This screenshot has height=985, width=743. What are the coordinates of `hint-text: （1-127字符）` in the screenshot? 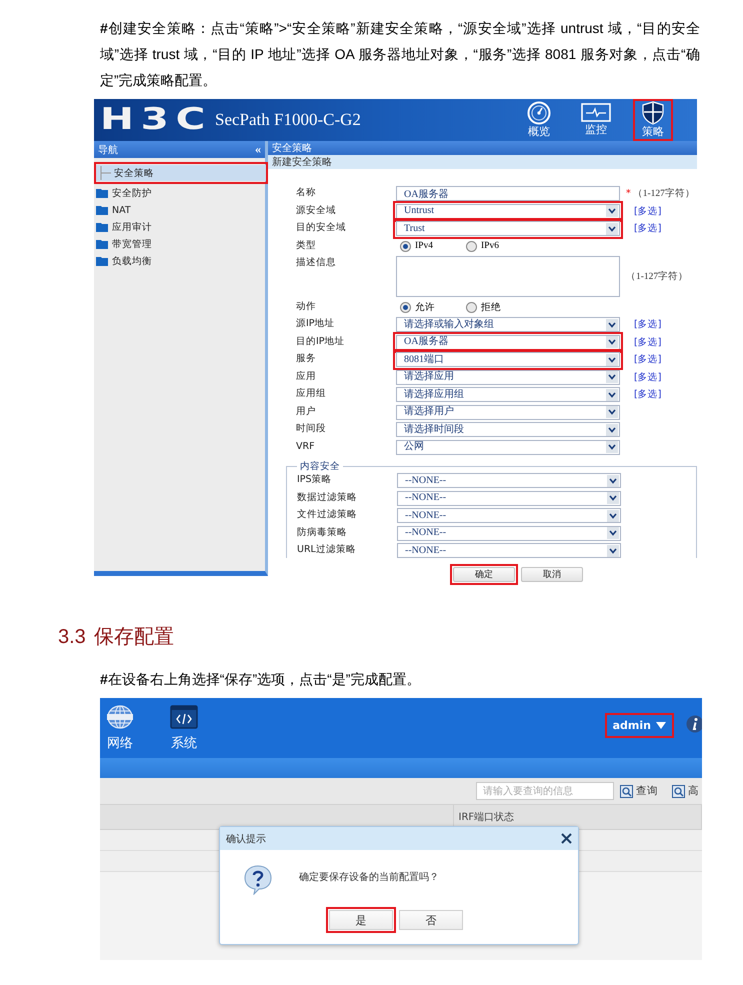 It's located at (657, 276).